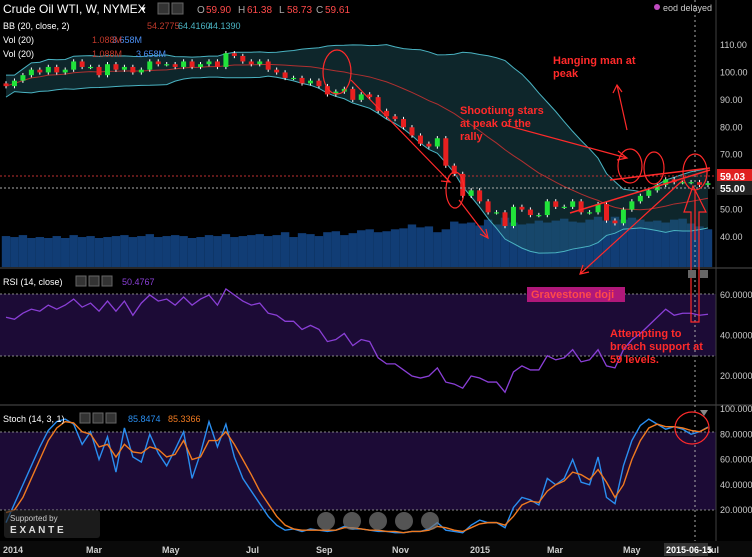  I want to click on vol1-legend-label: Vol (20), so click(18, 40).